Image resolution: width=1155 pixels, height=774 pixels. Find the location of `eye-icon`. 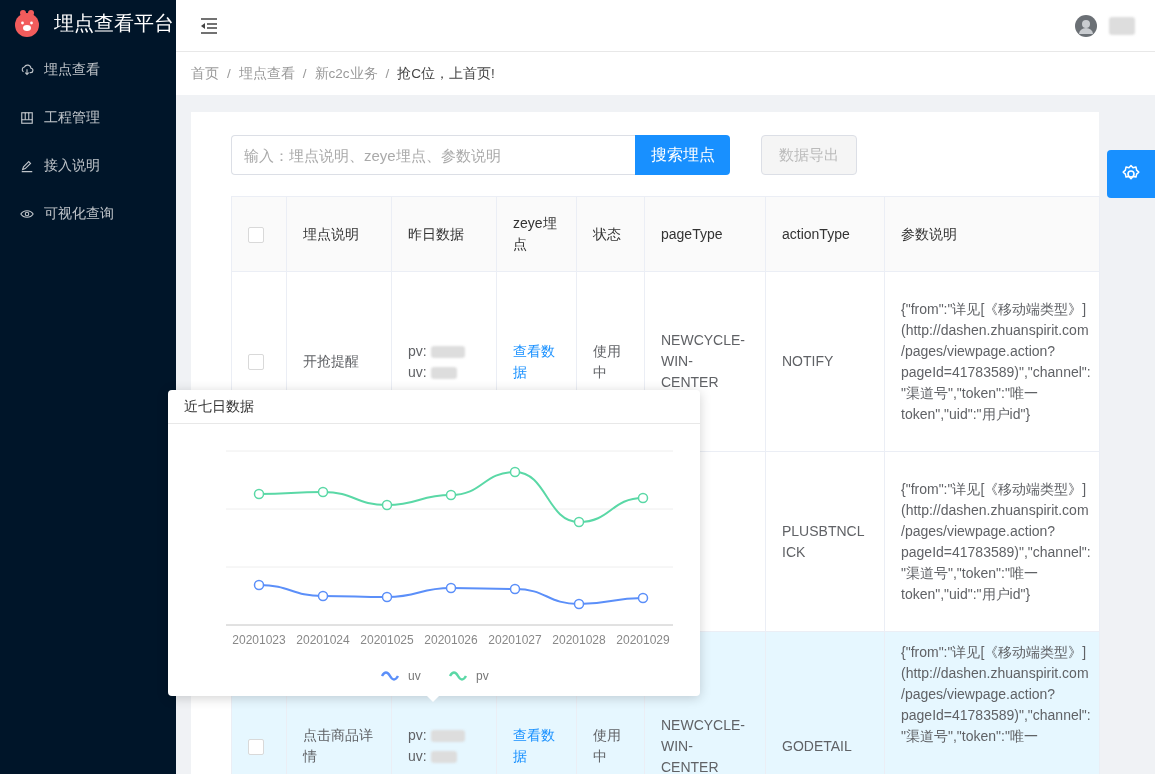

eye-icon is located at coordinates (27, 214).